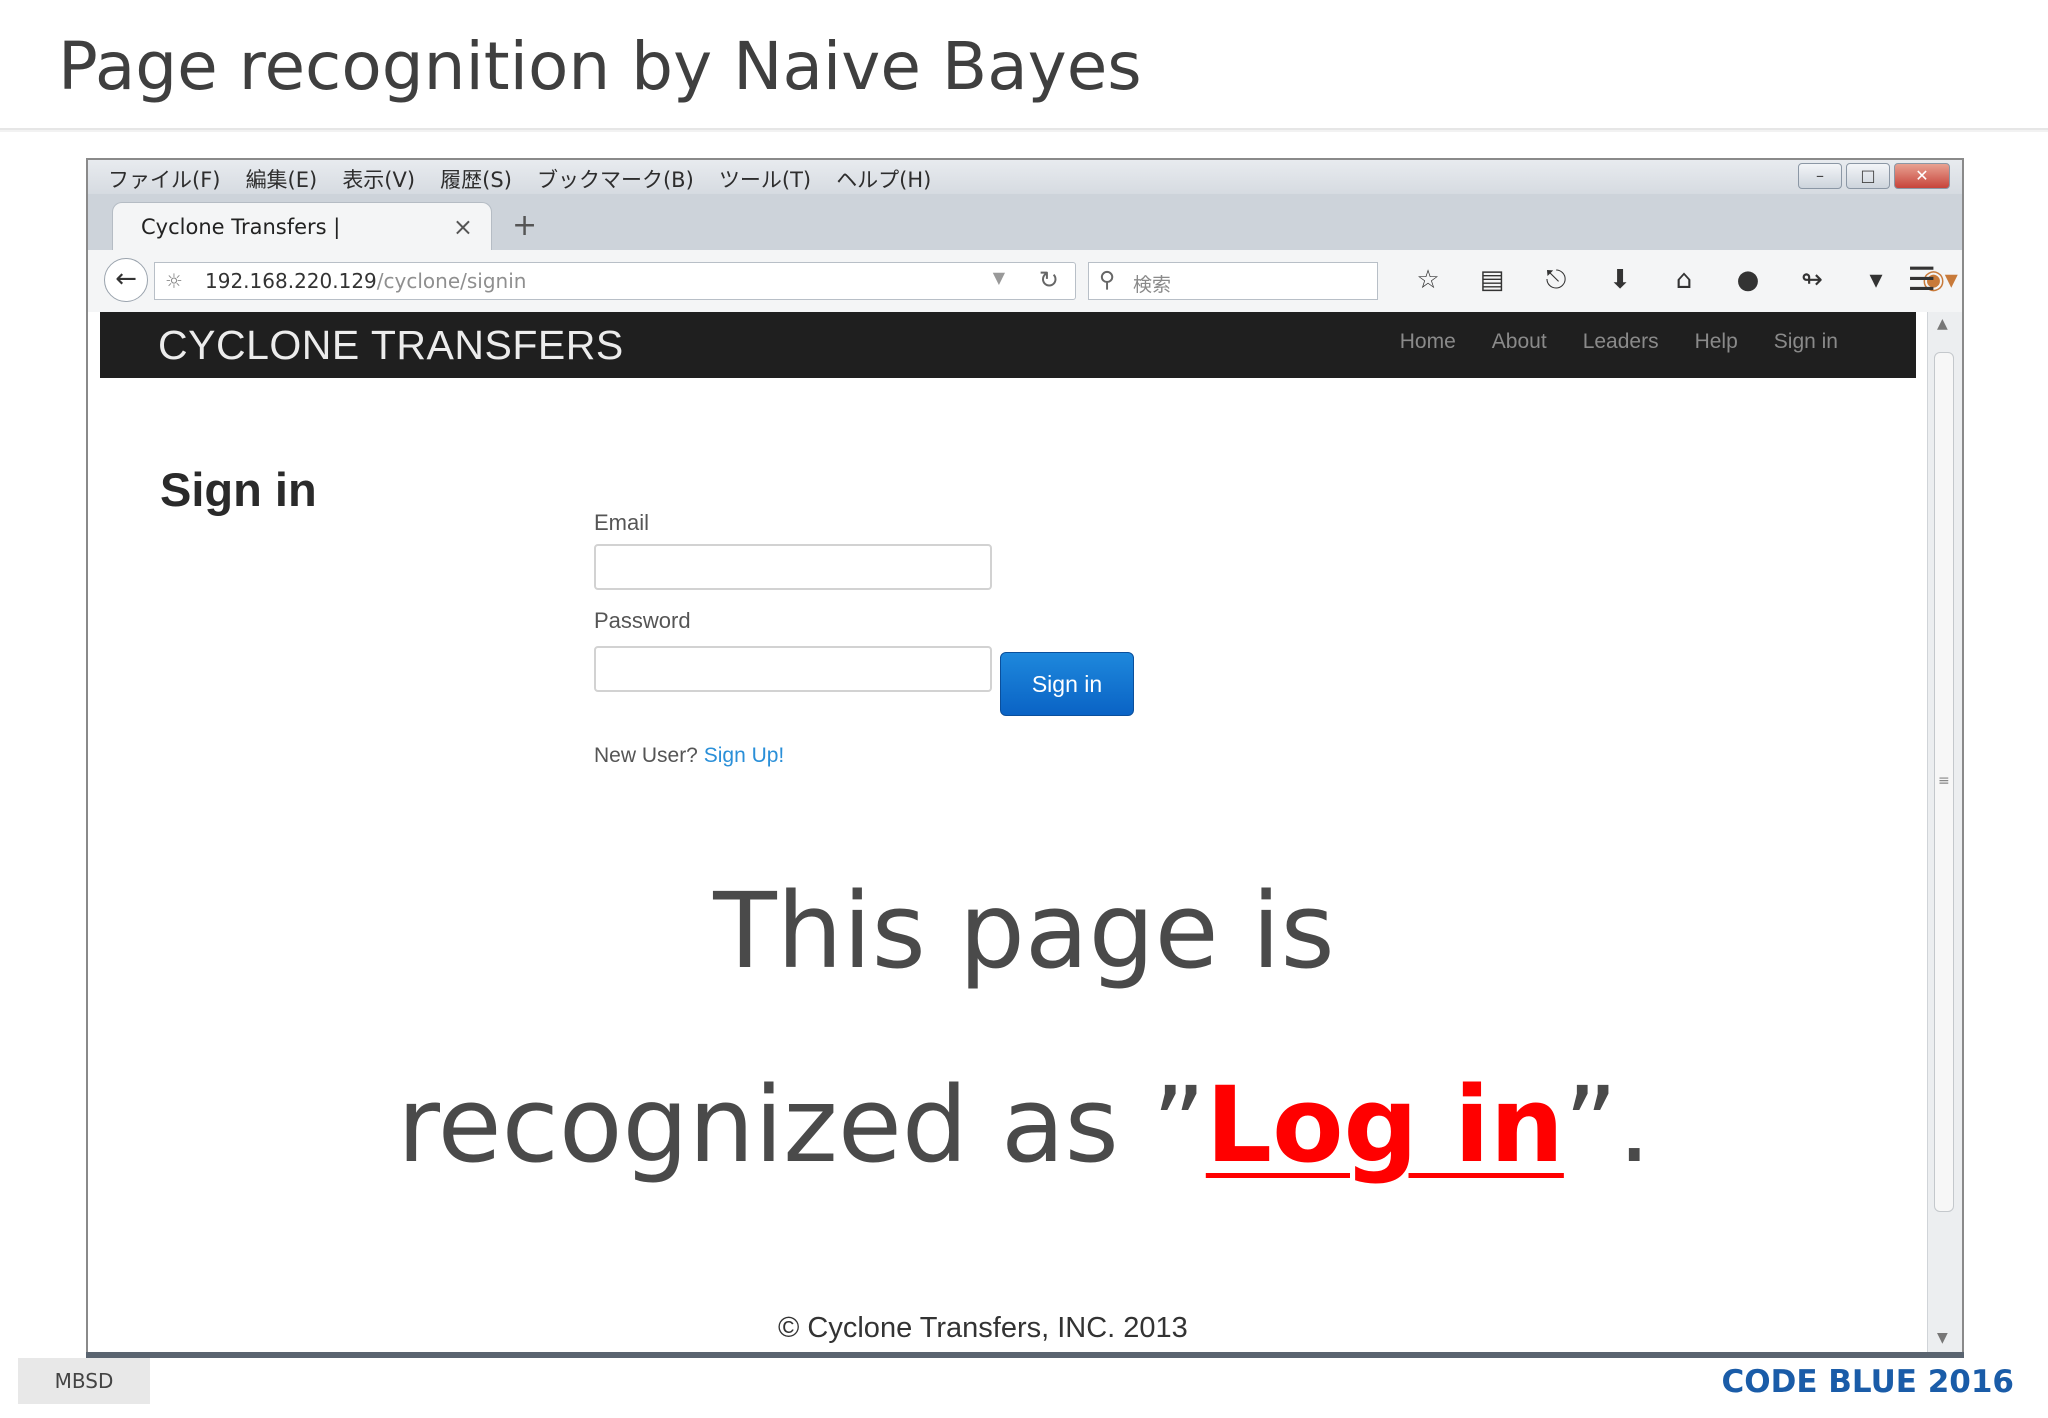 This screenshot has width=2048, height=1418. What do you see at coordinates (1944, 832) in the screenshot?
I see `vertical-scrollbar: ▲ ≡ ▼` at bounding box center [1944, 832].